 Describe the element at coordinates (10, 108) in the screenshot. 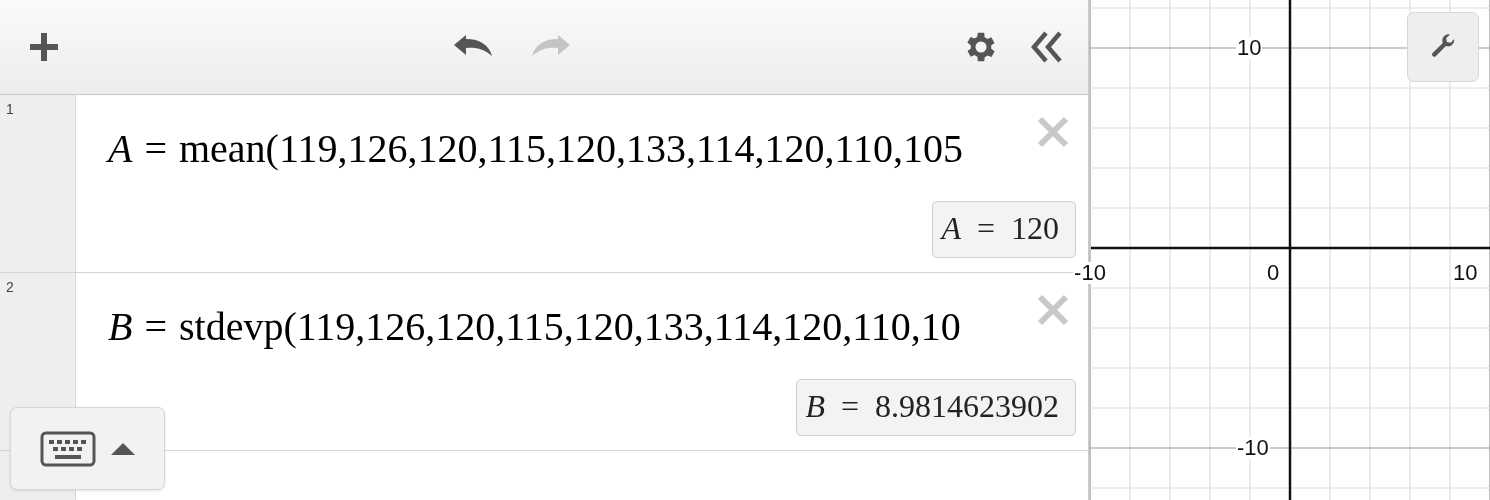

I see `expression-number: 1` at that location.